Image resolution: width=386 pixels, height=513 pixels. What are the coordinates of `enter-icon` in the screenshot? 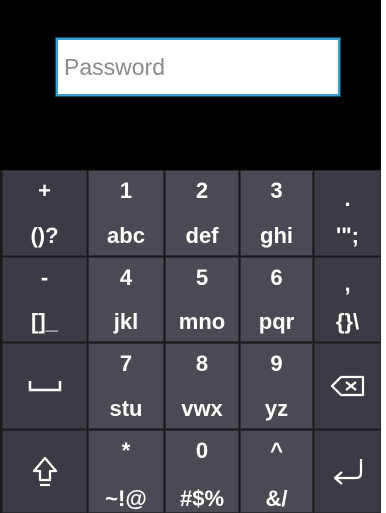 It's located at (347, 471).